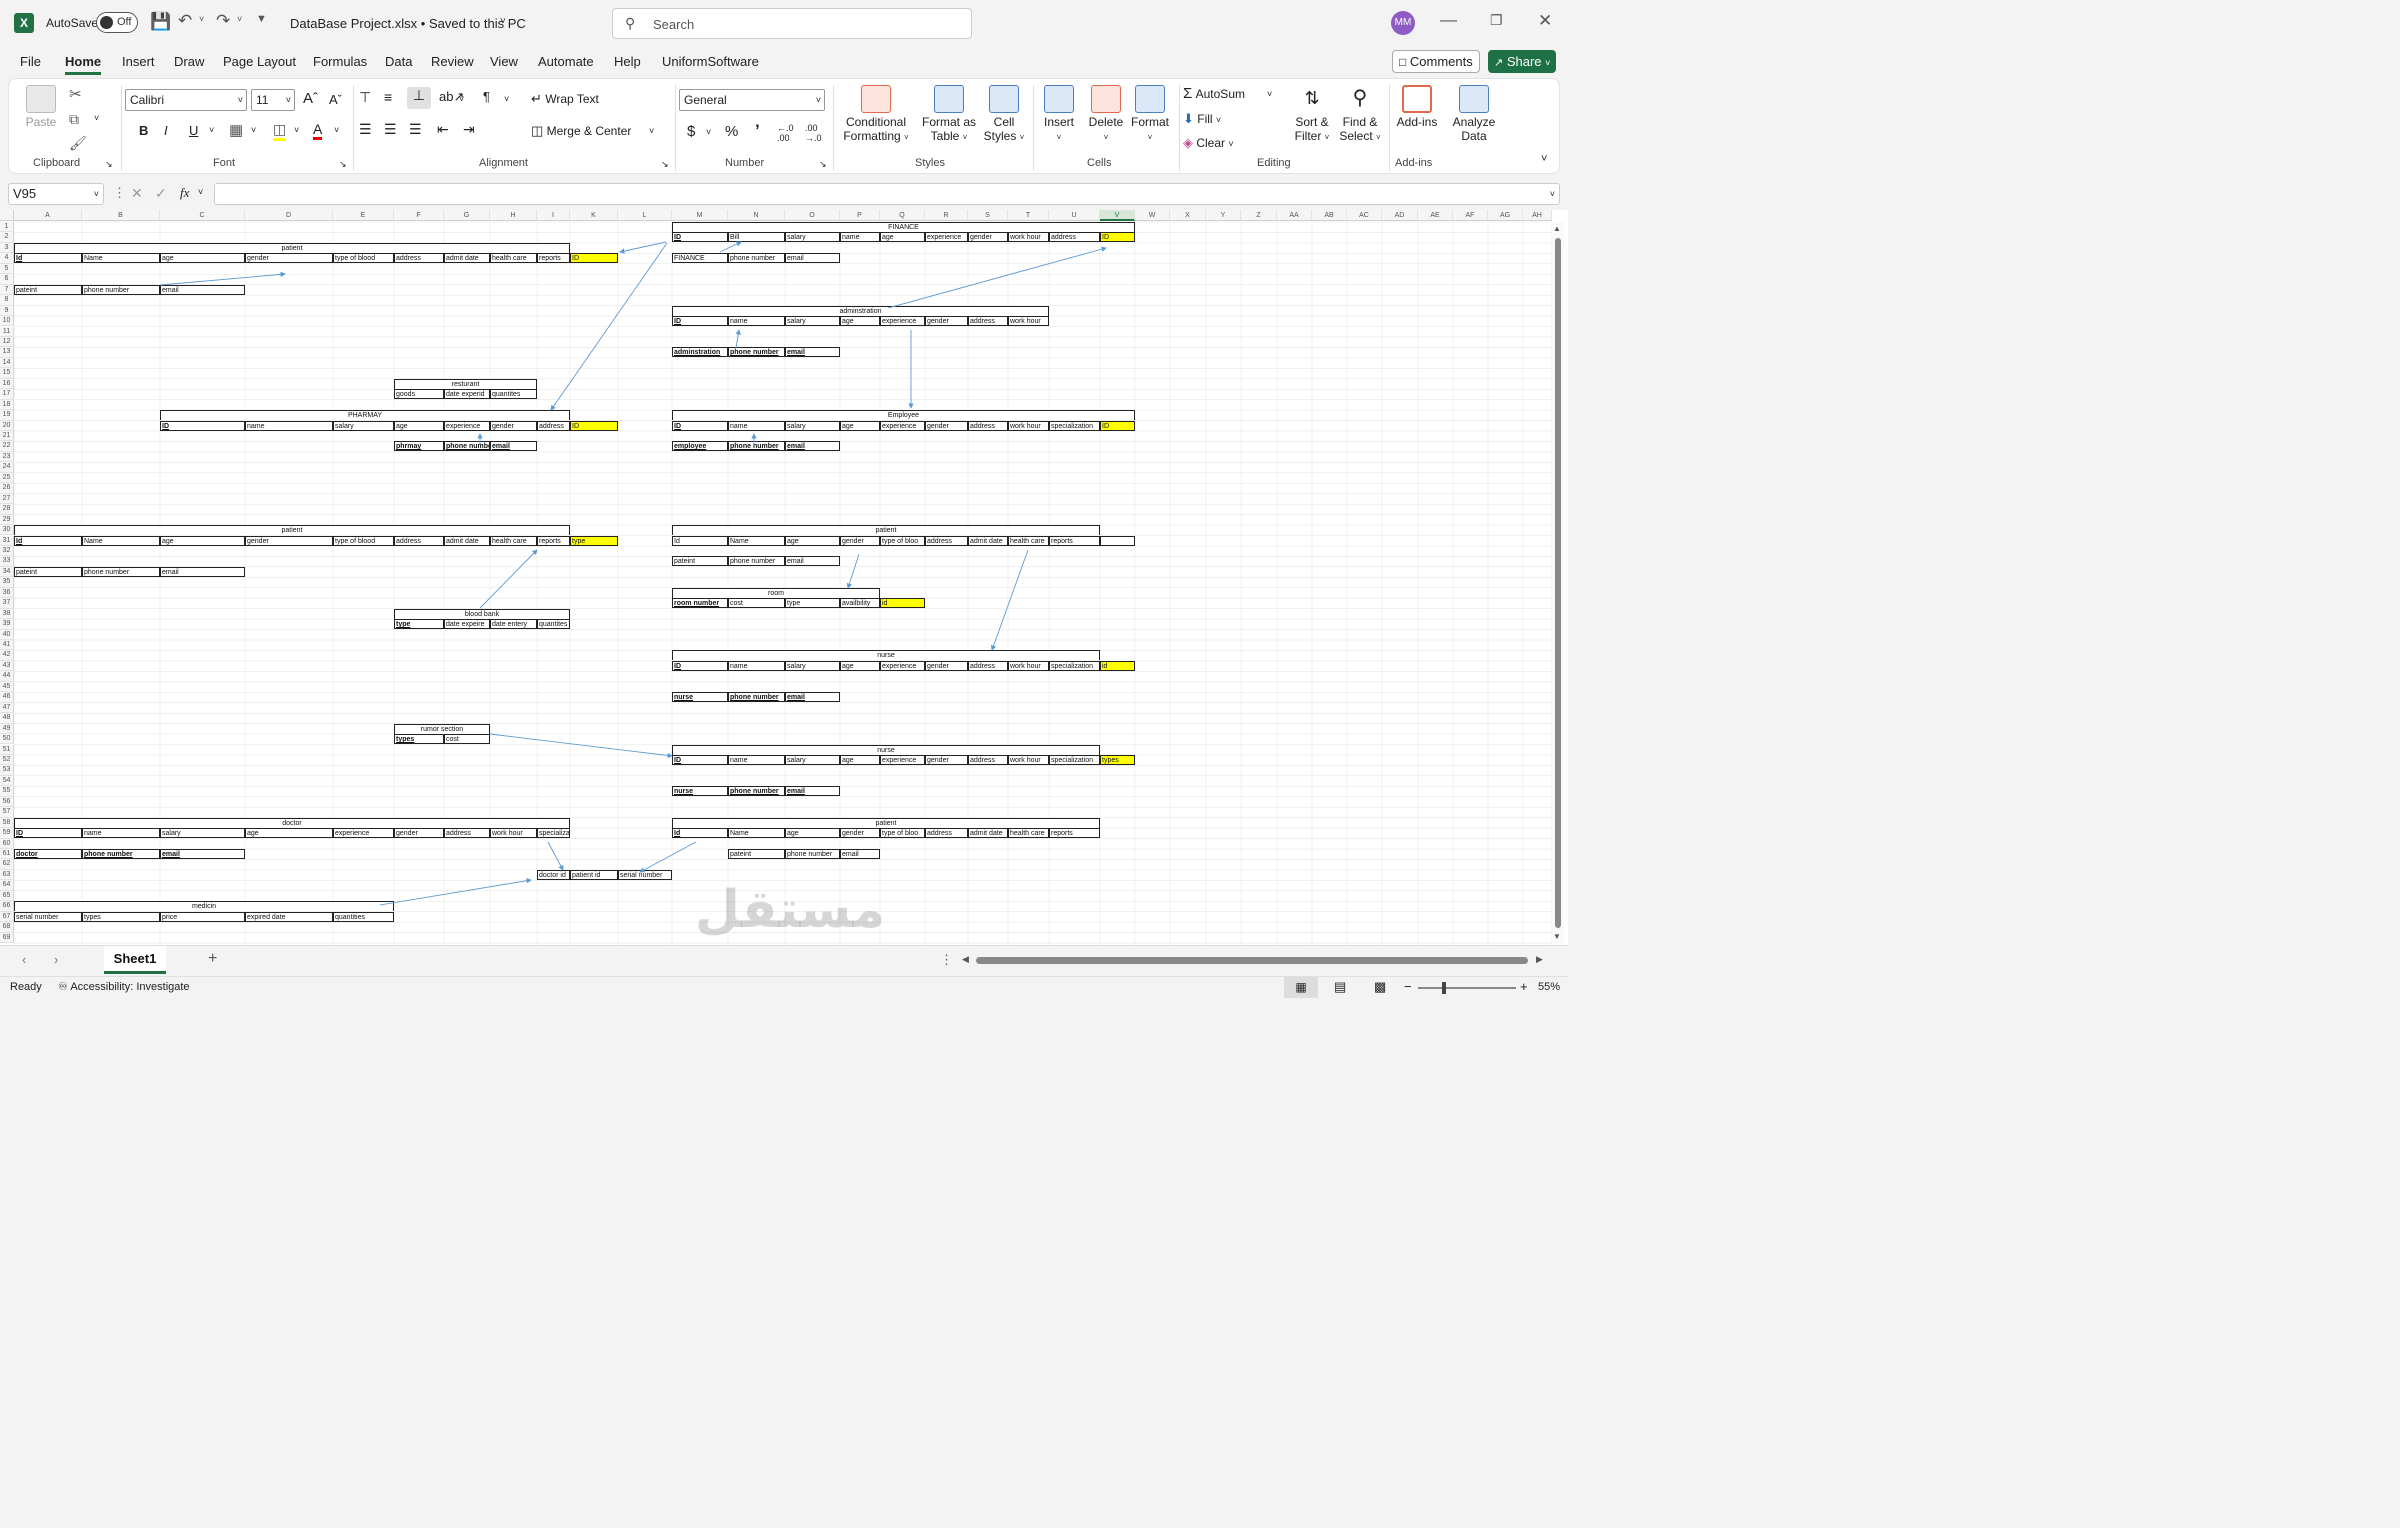 The width and height of the screenshot is (2400, 1528). I want to click on scroll-right-icon: ▶, so click(1539, 959).